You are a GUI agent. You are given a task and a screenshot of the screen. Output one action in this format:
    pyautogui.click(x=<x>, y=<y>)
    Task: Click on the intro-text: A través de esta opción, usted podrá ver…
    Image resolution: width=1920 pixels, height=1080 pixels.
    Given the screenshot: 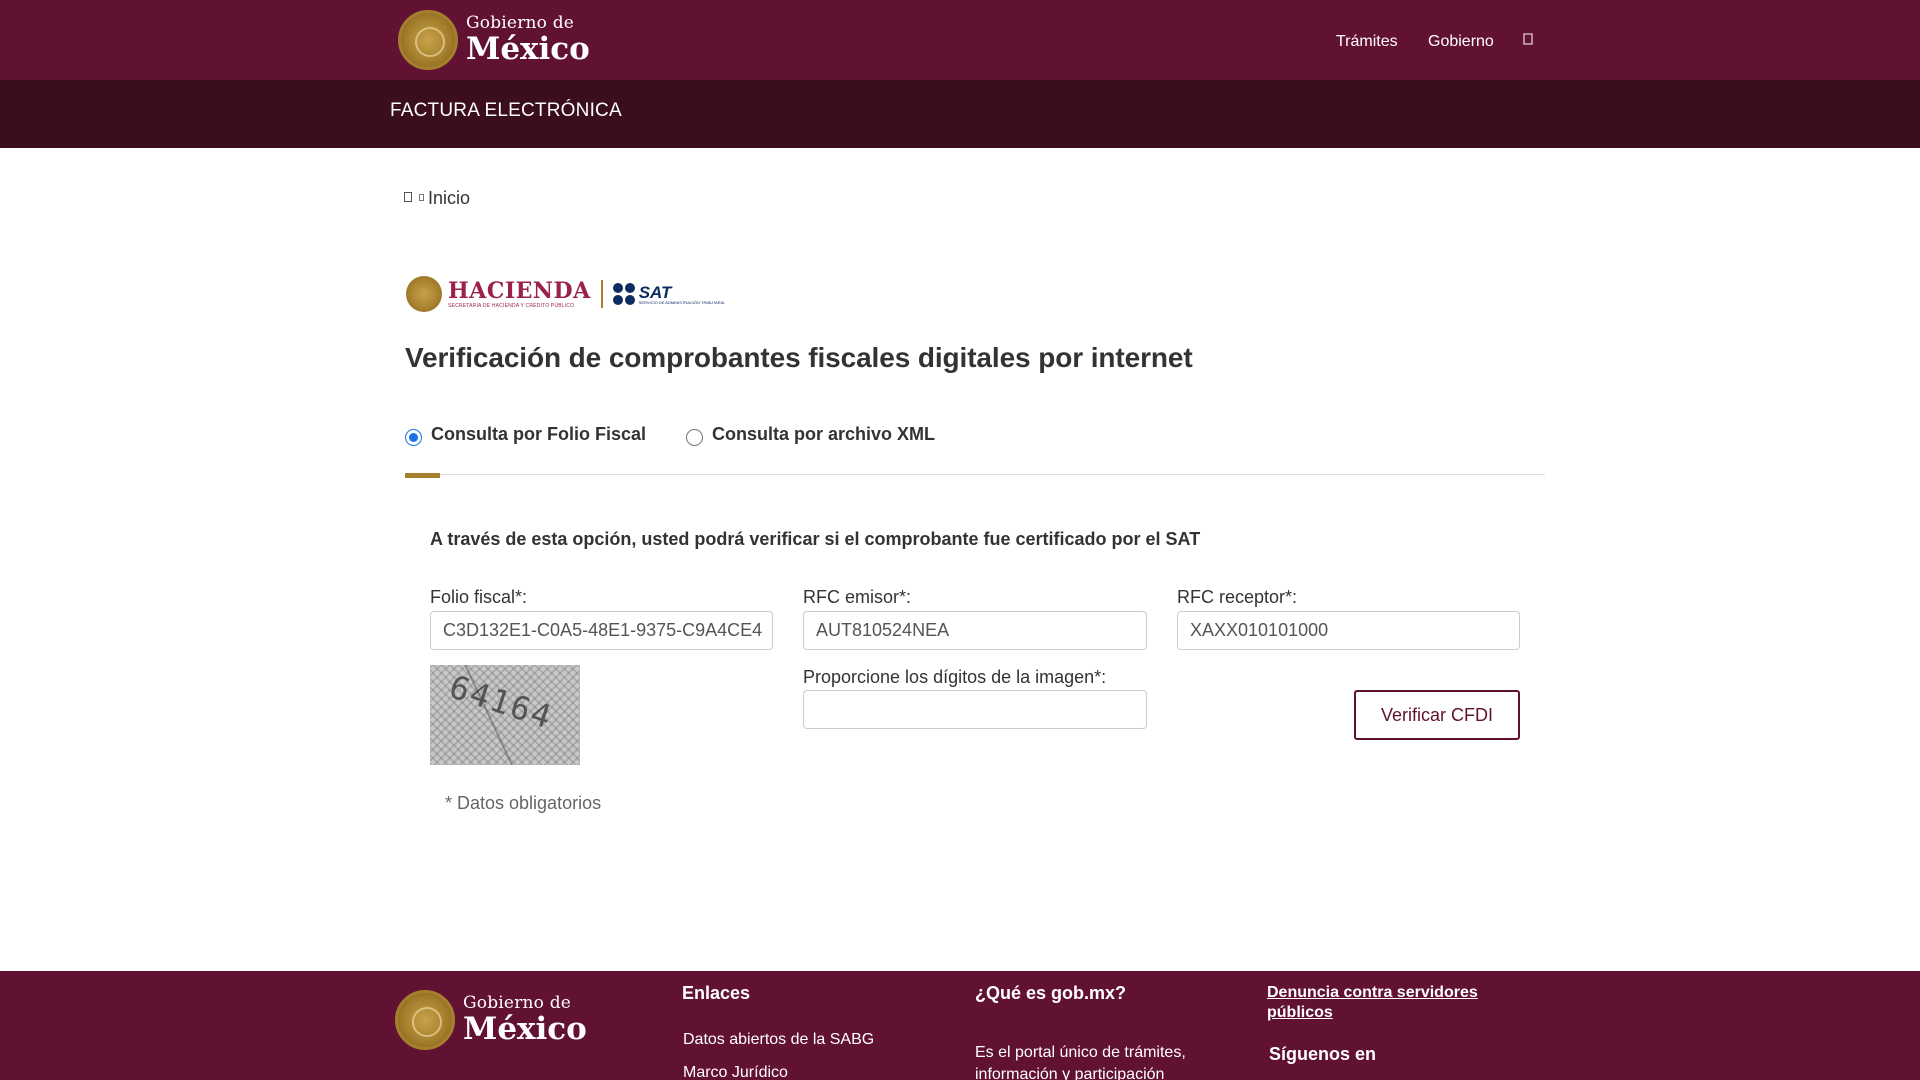 What is the action you would take?
    pyautogui.click(x=815, y=539)
    